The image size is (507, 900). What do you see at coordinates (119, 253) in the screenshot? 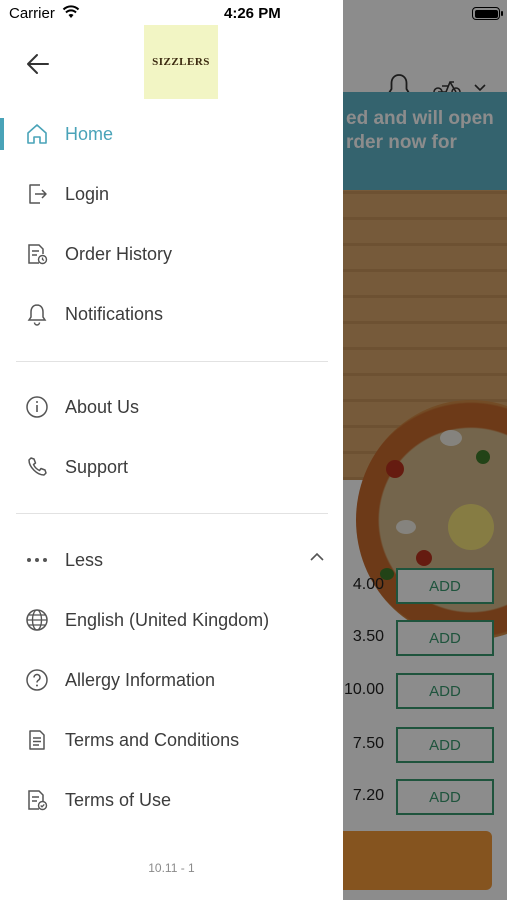
I see `menu-item-label: Order History` at bounding box center [119, 253].